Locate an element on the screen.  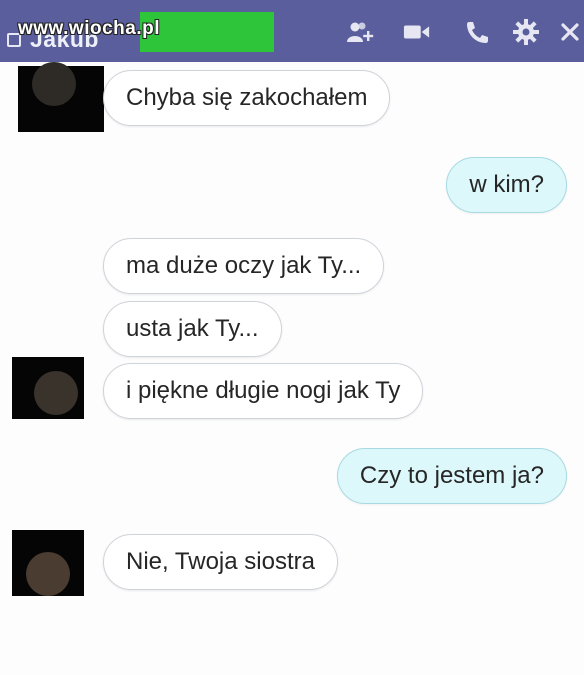
gear-icon is located at coordinates (526, 32).